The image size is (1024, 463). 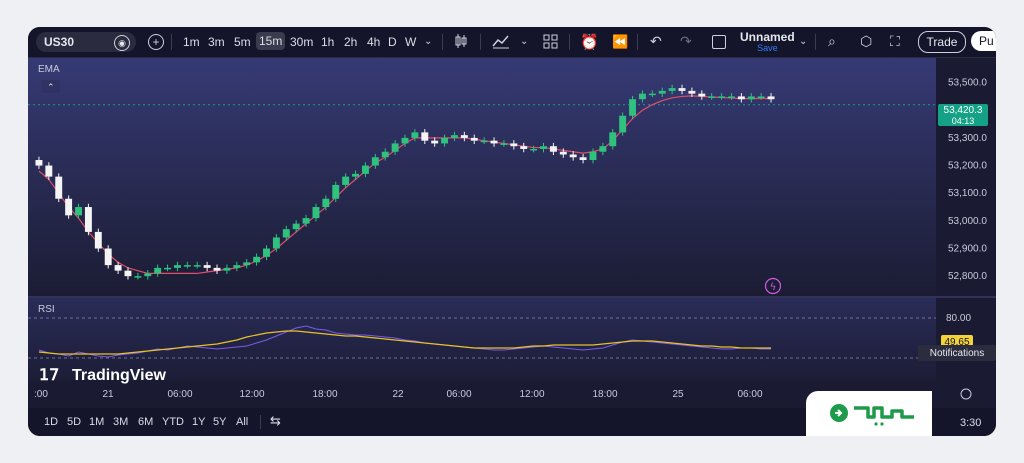 I want to click on trade-button: Trade, so click(x=942, y=42).